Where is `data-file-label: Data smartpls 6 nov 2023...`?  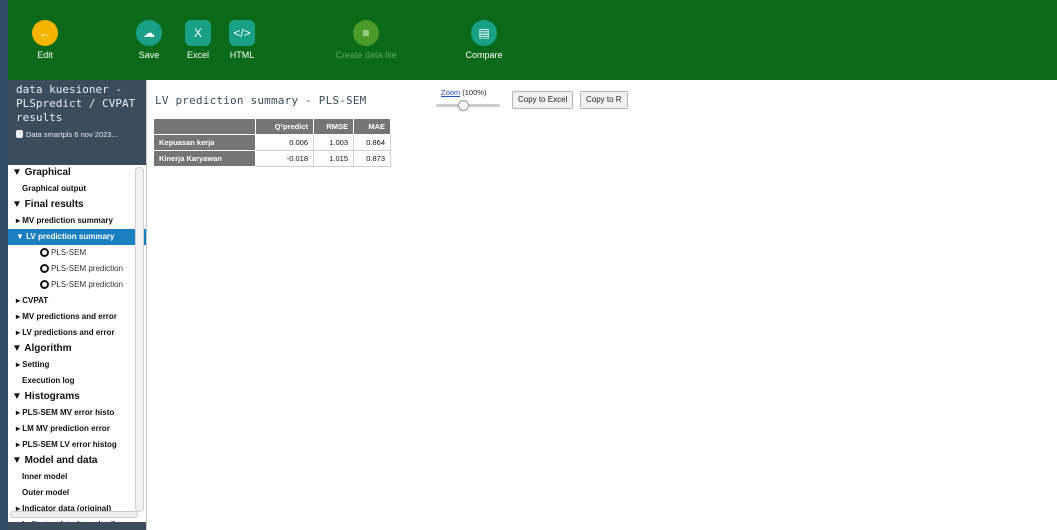 data-file-label: Data smartpls 6 nov 2023... is located at coordinates (72, 134).